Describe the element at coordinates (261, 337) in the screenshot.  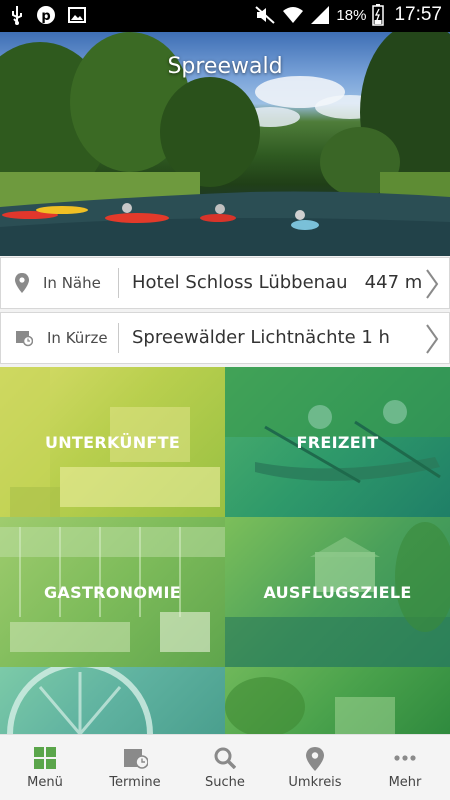
I see `soon-value: Spreewälder Lichtnächte 1 h` at that location.